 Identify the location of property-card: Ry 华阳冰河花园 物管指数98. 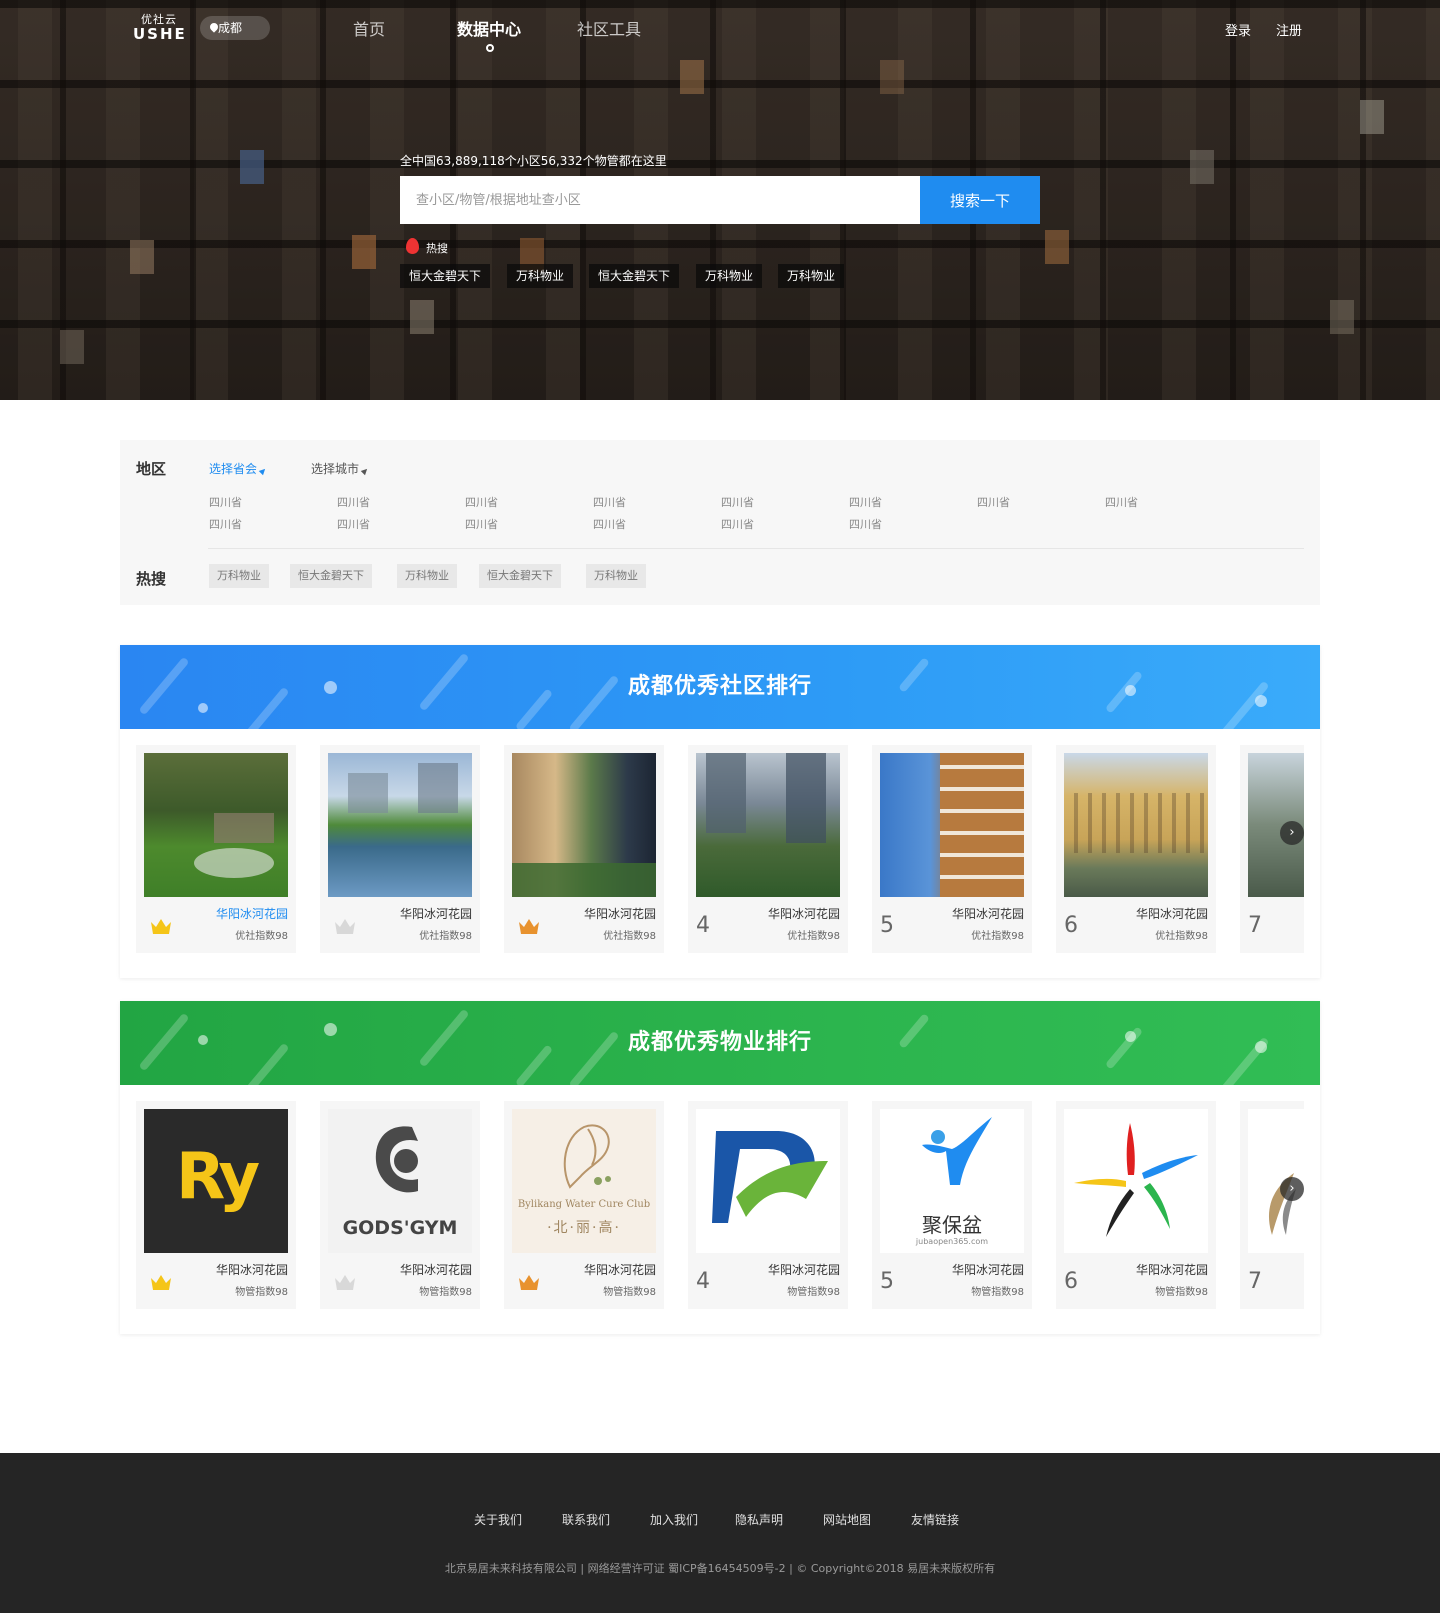
(216, 1205).